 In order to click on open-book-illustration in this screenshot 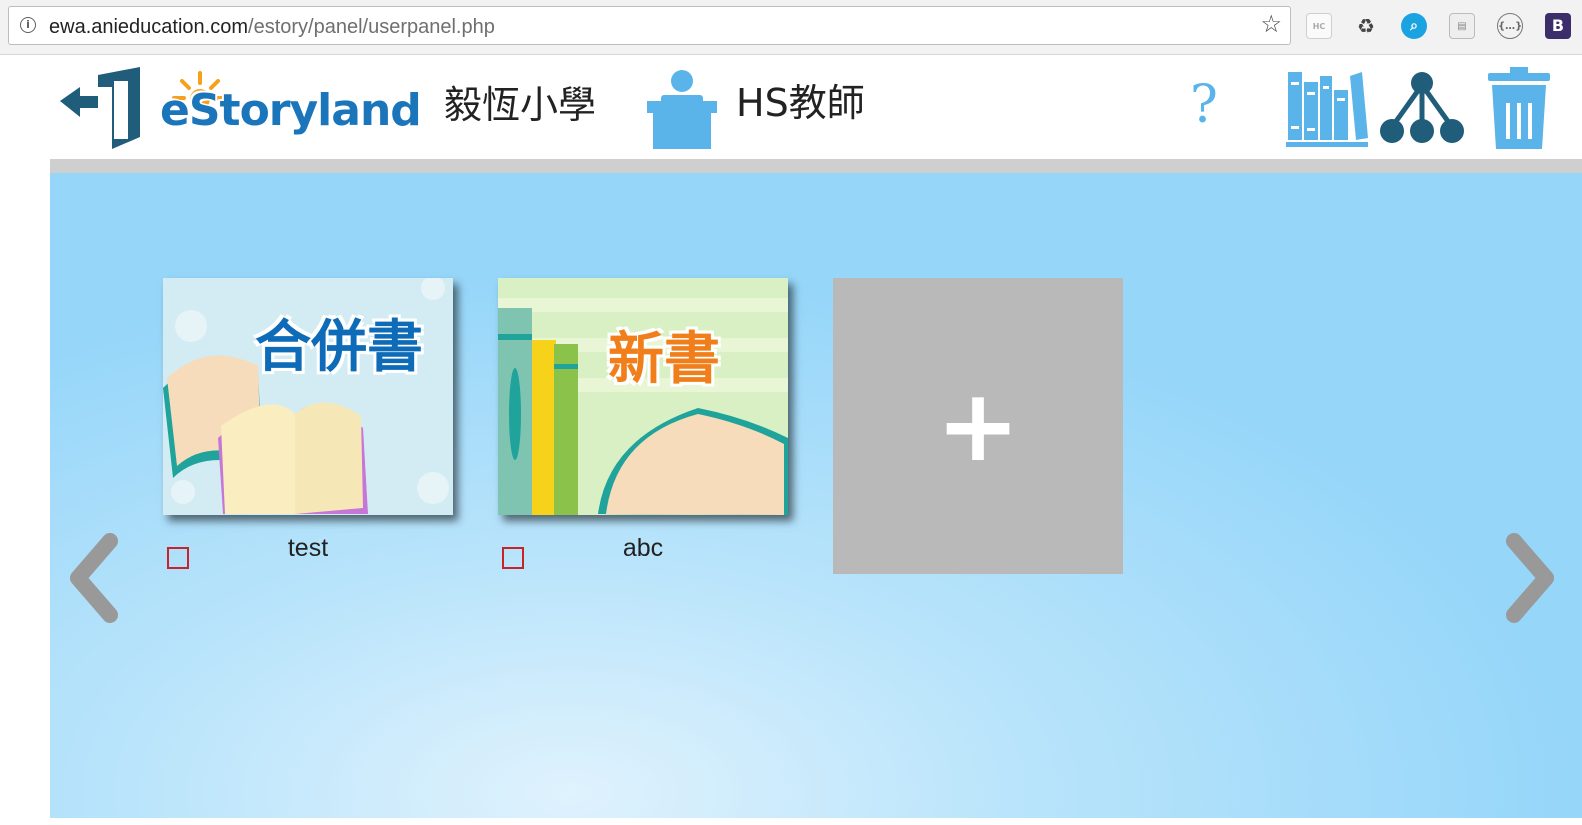, I will do `click(306, 396)`.